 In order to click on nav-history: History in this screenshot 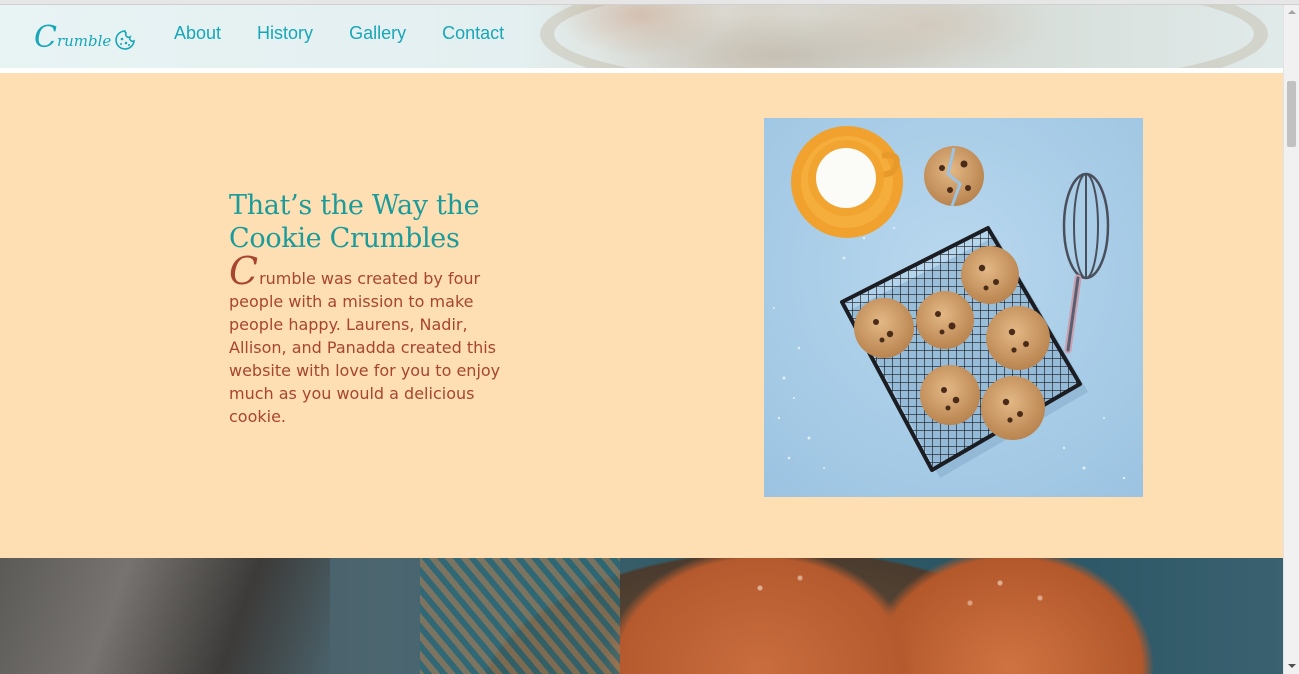, I will do `click(285, 33)`.